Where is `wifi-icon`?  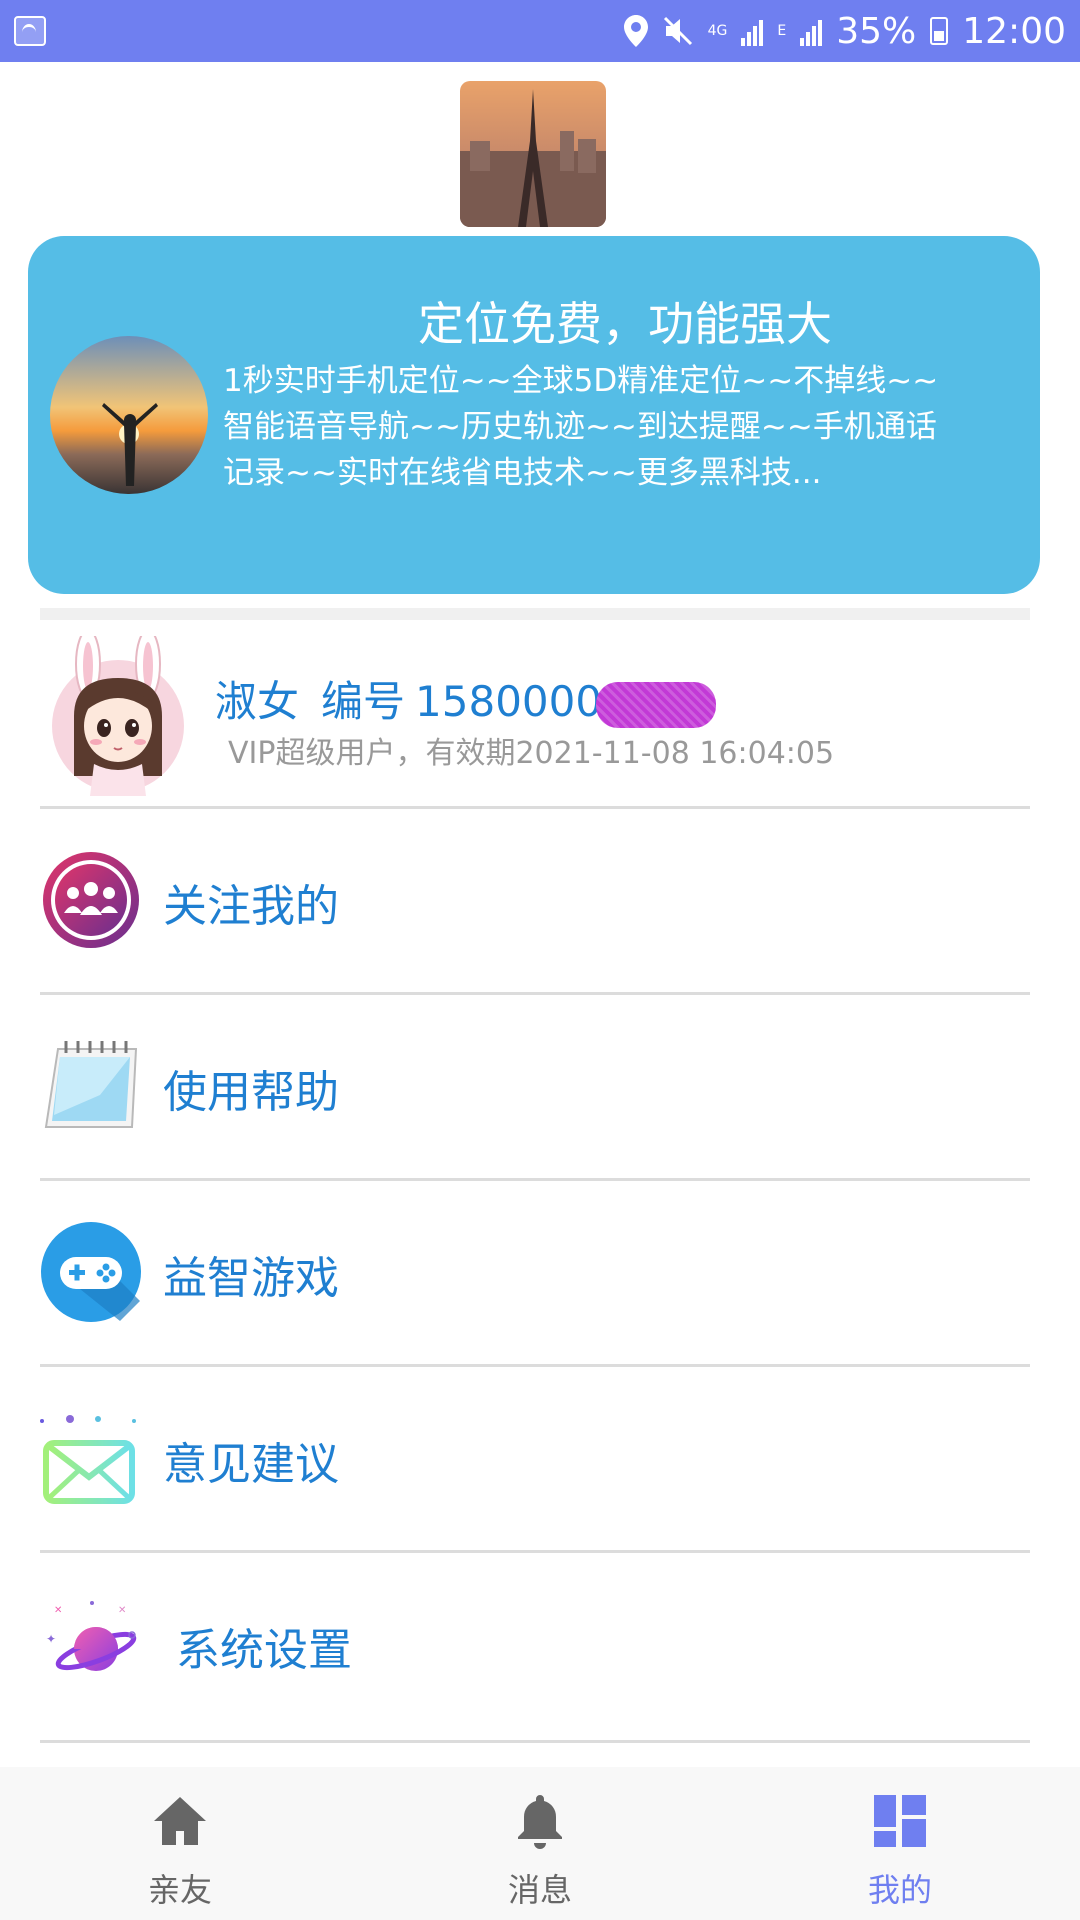
wifi-icon is located at coordinates (30, 31).